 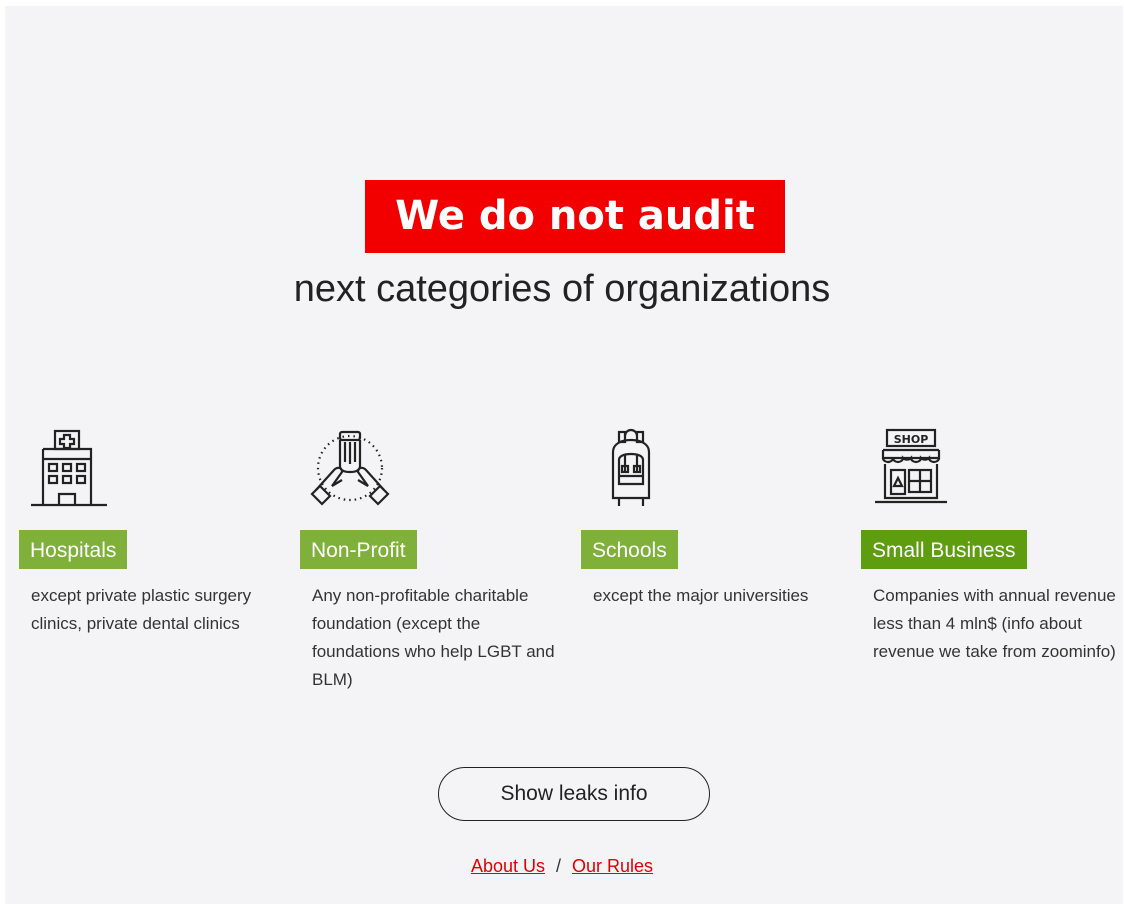 I want to click on footer-links: About Us / Our Rules, so click(x=562, y=866).